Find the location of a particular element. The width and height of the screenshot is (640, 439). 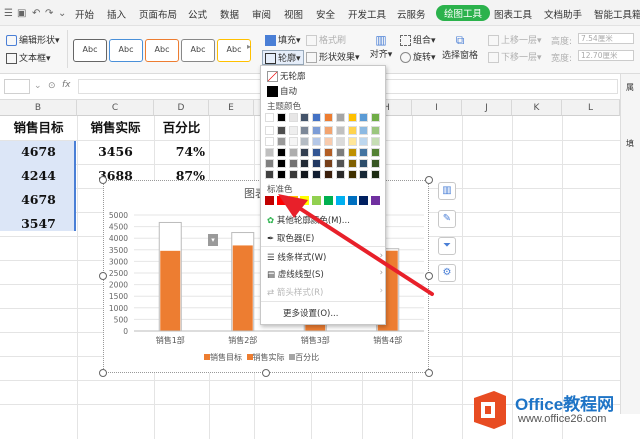

shape-style-2: Abc is located at coordinates (126, 50).